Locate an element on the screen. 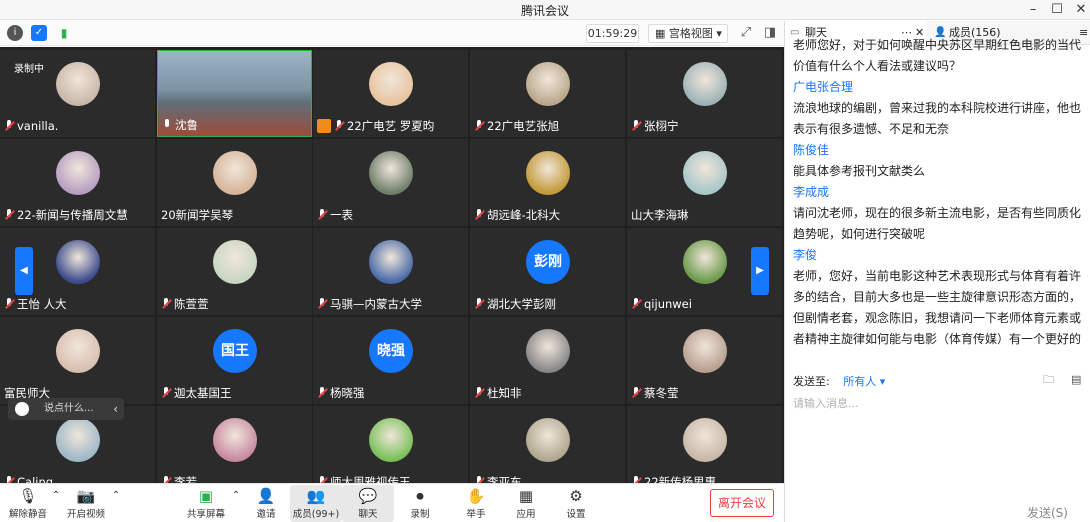 Image resolution: width=1090 pixels, height=522 pixels. participant-name-text: 胡远峰-北科大 is located at coordinates (524, 215).